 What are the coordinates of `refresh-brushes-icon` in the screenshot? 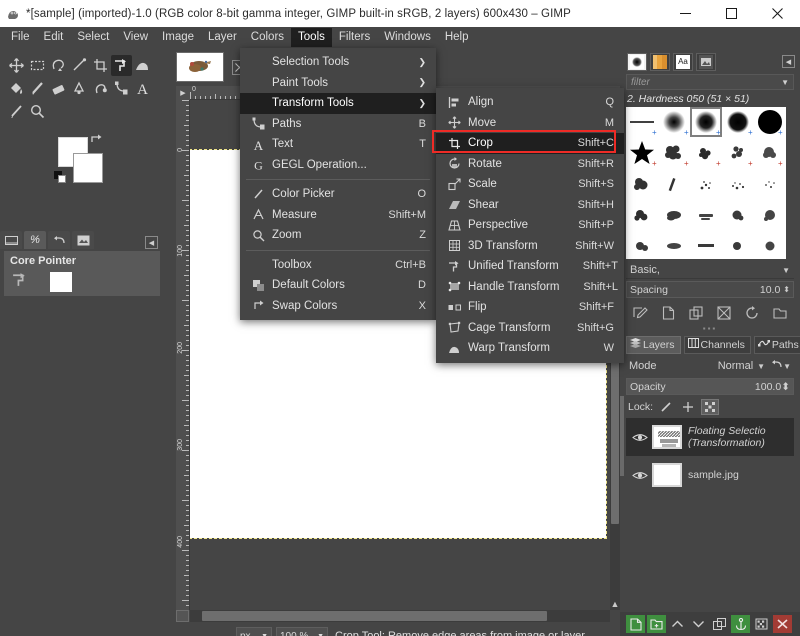 It's located at (752, 313).